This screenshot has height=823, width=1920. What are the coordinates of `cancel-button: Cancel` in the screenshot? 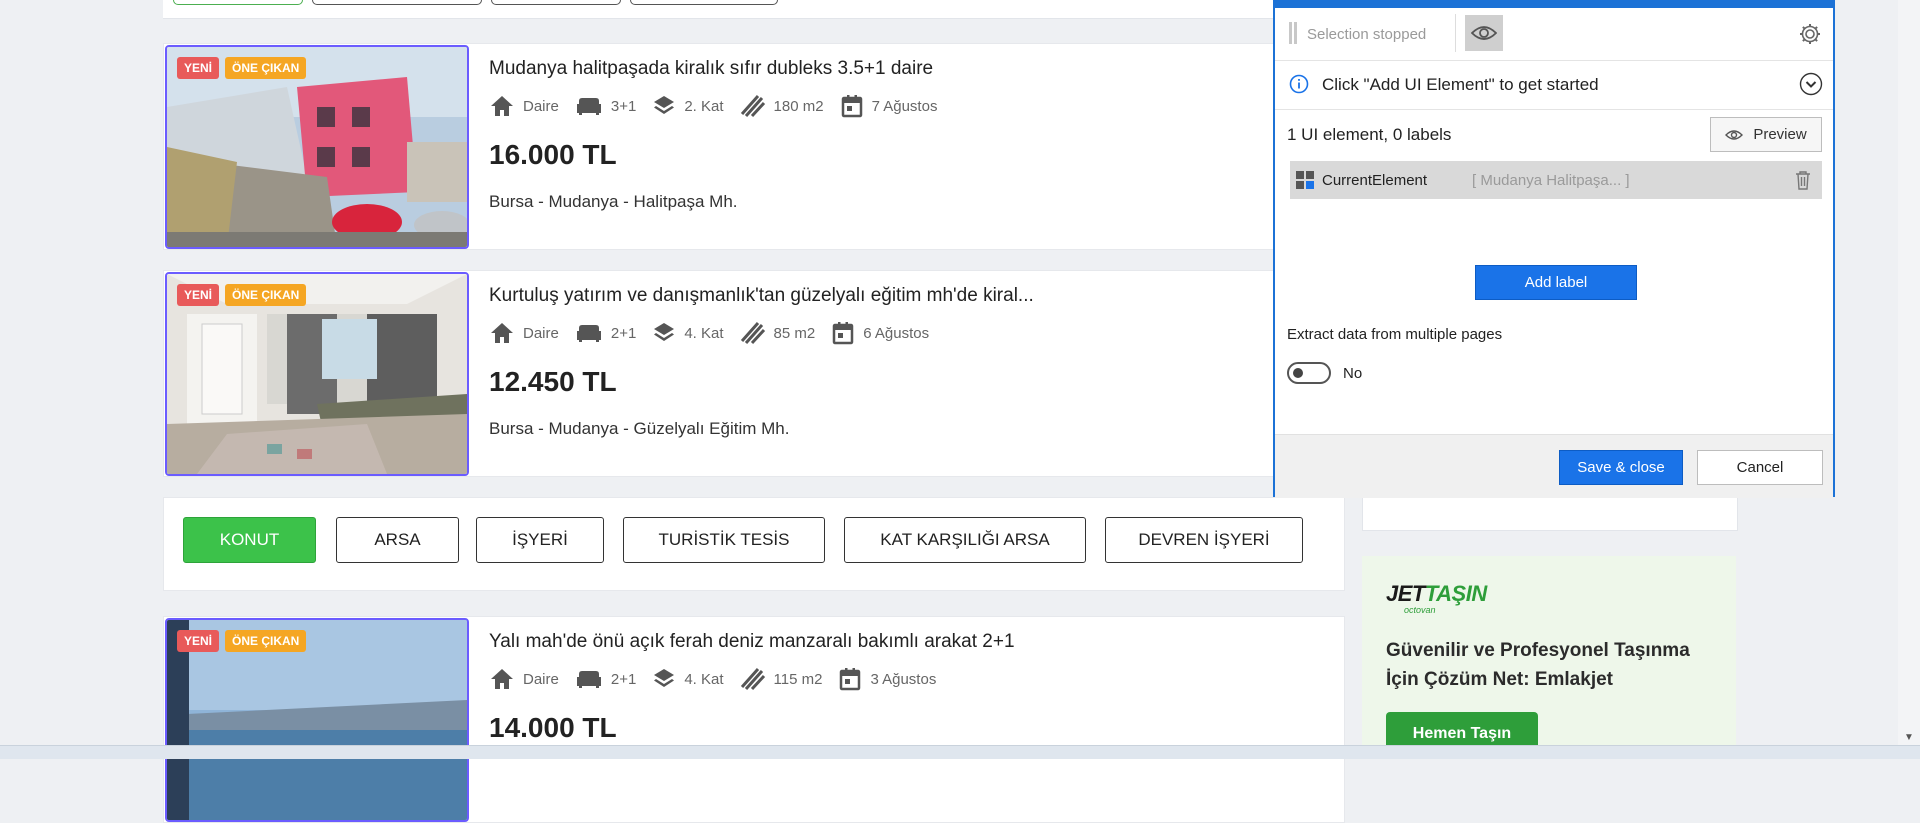 It's located at (1760, 467).